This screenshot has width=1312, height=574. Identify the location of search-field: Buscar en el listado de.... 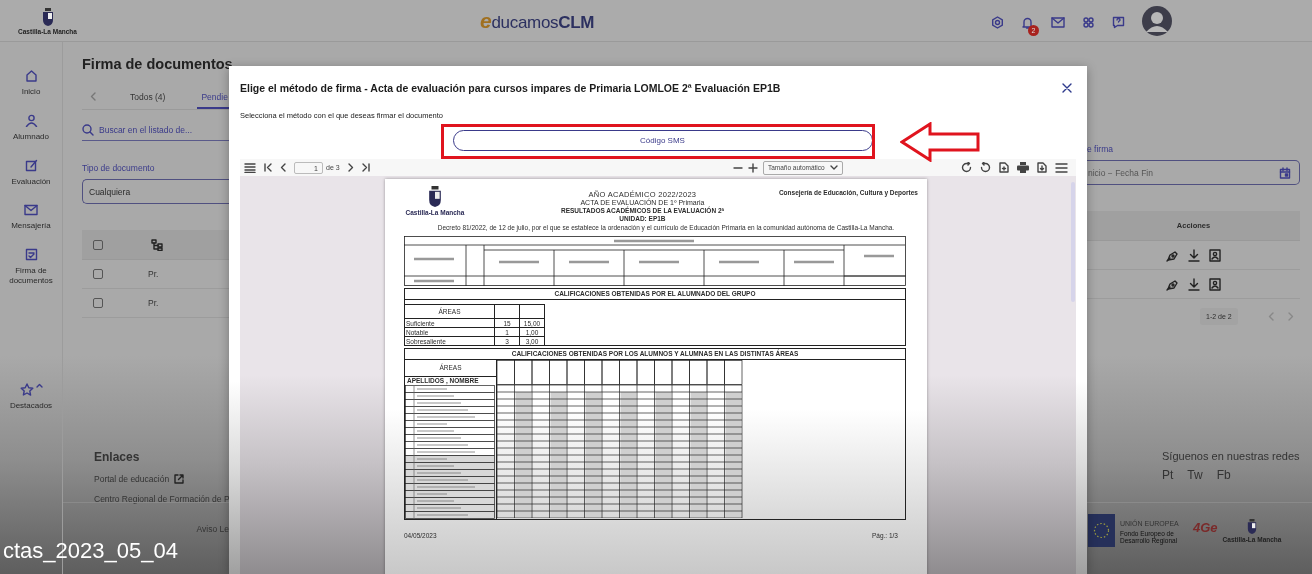
(155, 132).